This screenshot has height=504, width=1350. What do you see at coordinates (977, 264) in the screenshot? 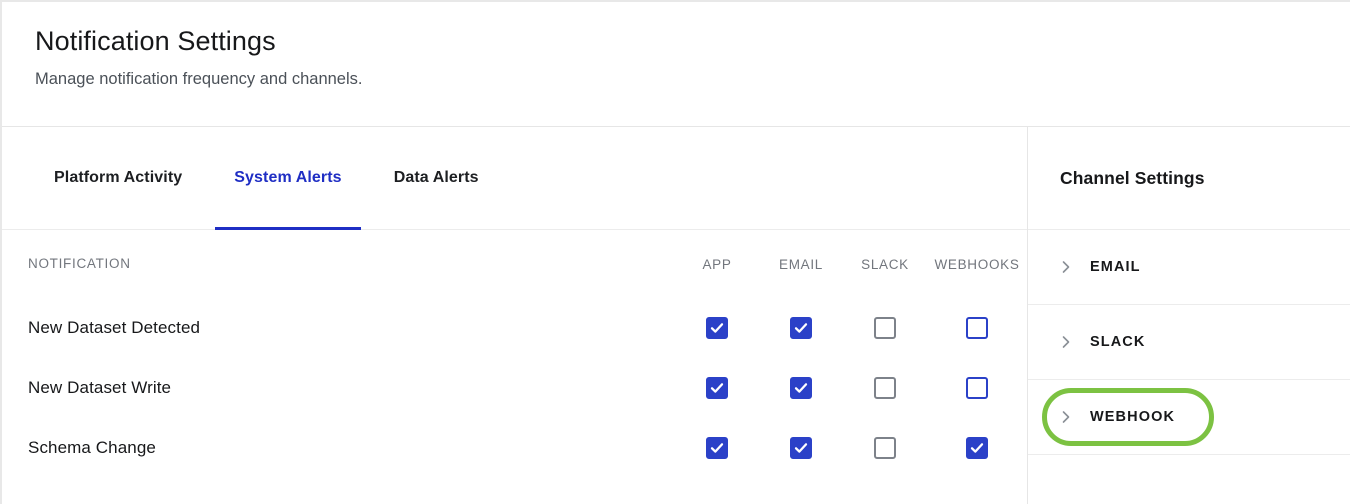
I see `column-header-webhooks: WEBHOOKS` at bounding box center [977, 264].